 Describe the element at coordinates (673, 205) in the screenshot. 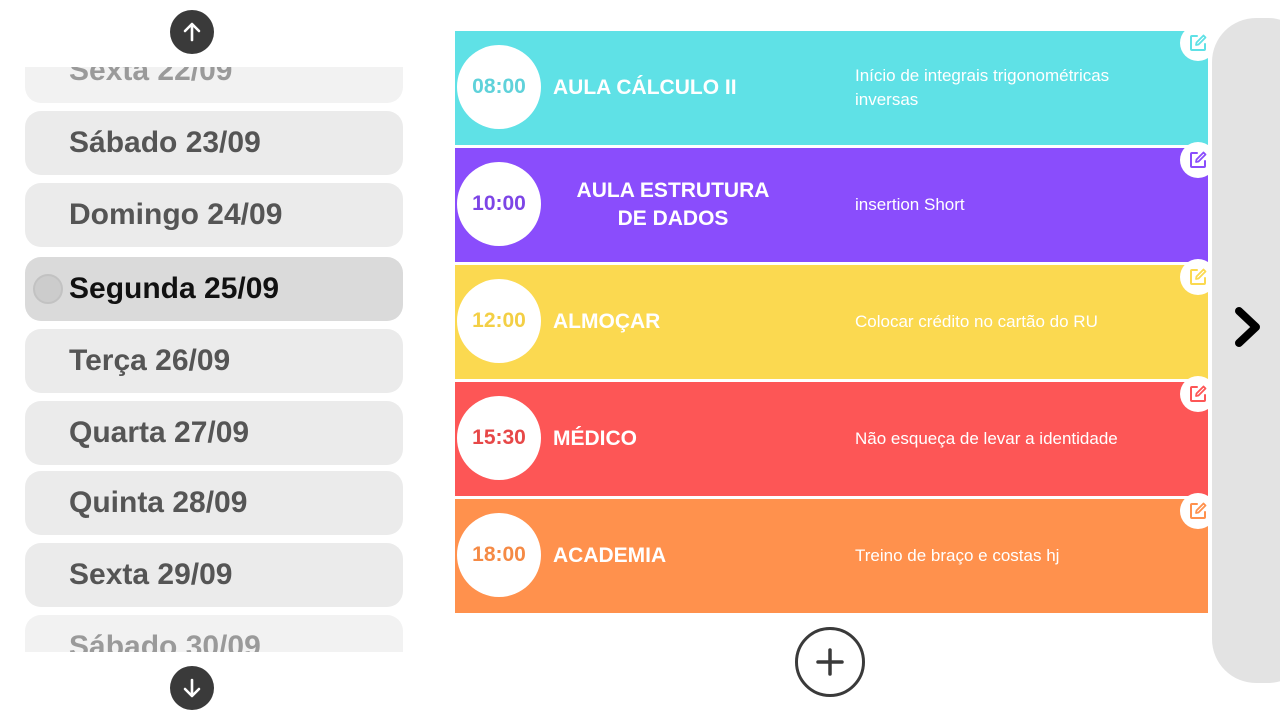

I see `event-title: AULA ESTRUTURA DE DADOS` at that location.